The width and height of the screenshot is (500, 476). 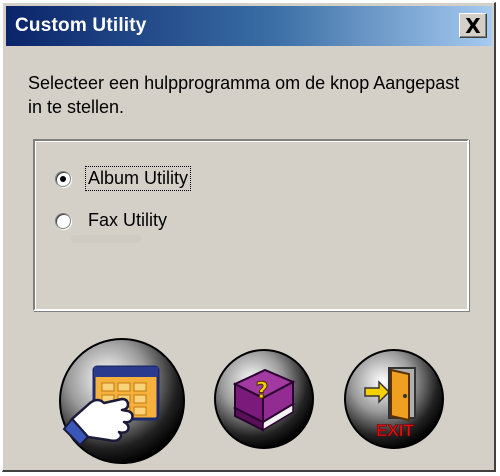 What do you see at coordinates (63, 220) in the screenshot?
I see `radio-button-unselected` at bounding box center [63, 220].